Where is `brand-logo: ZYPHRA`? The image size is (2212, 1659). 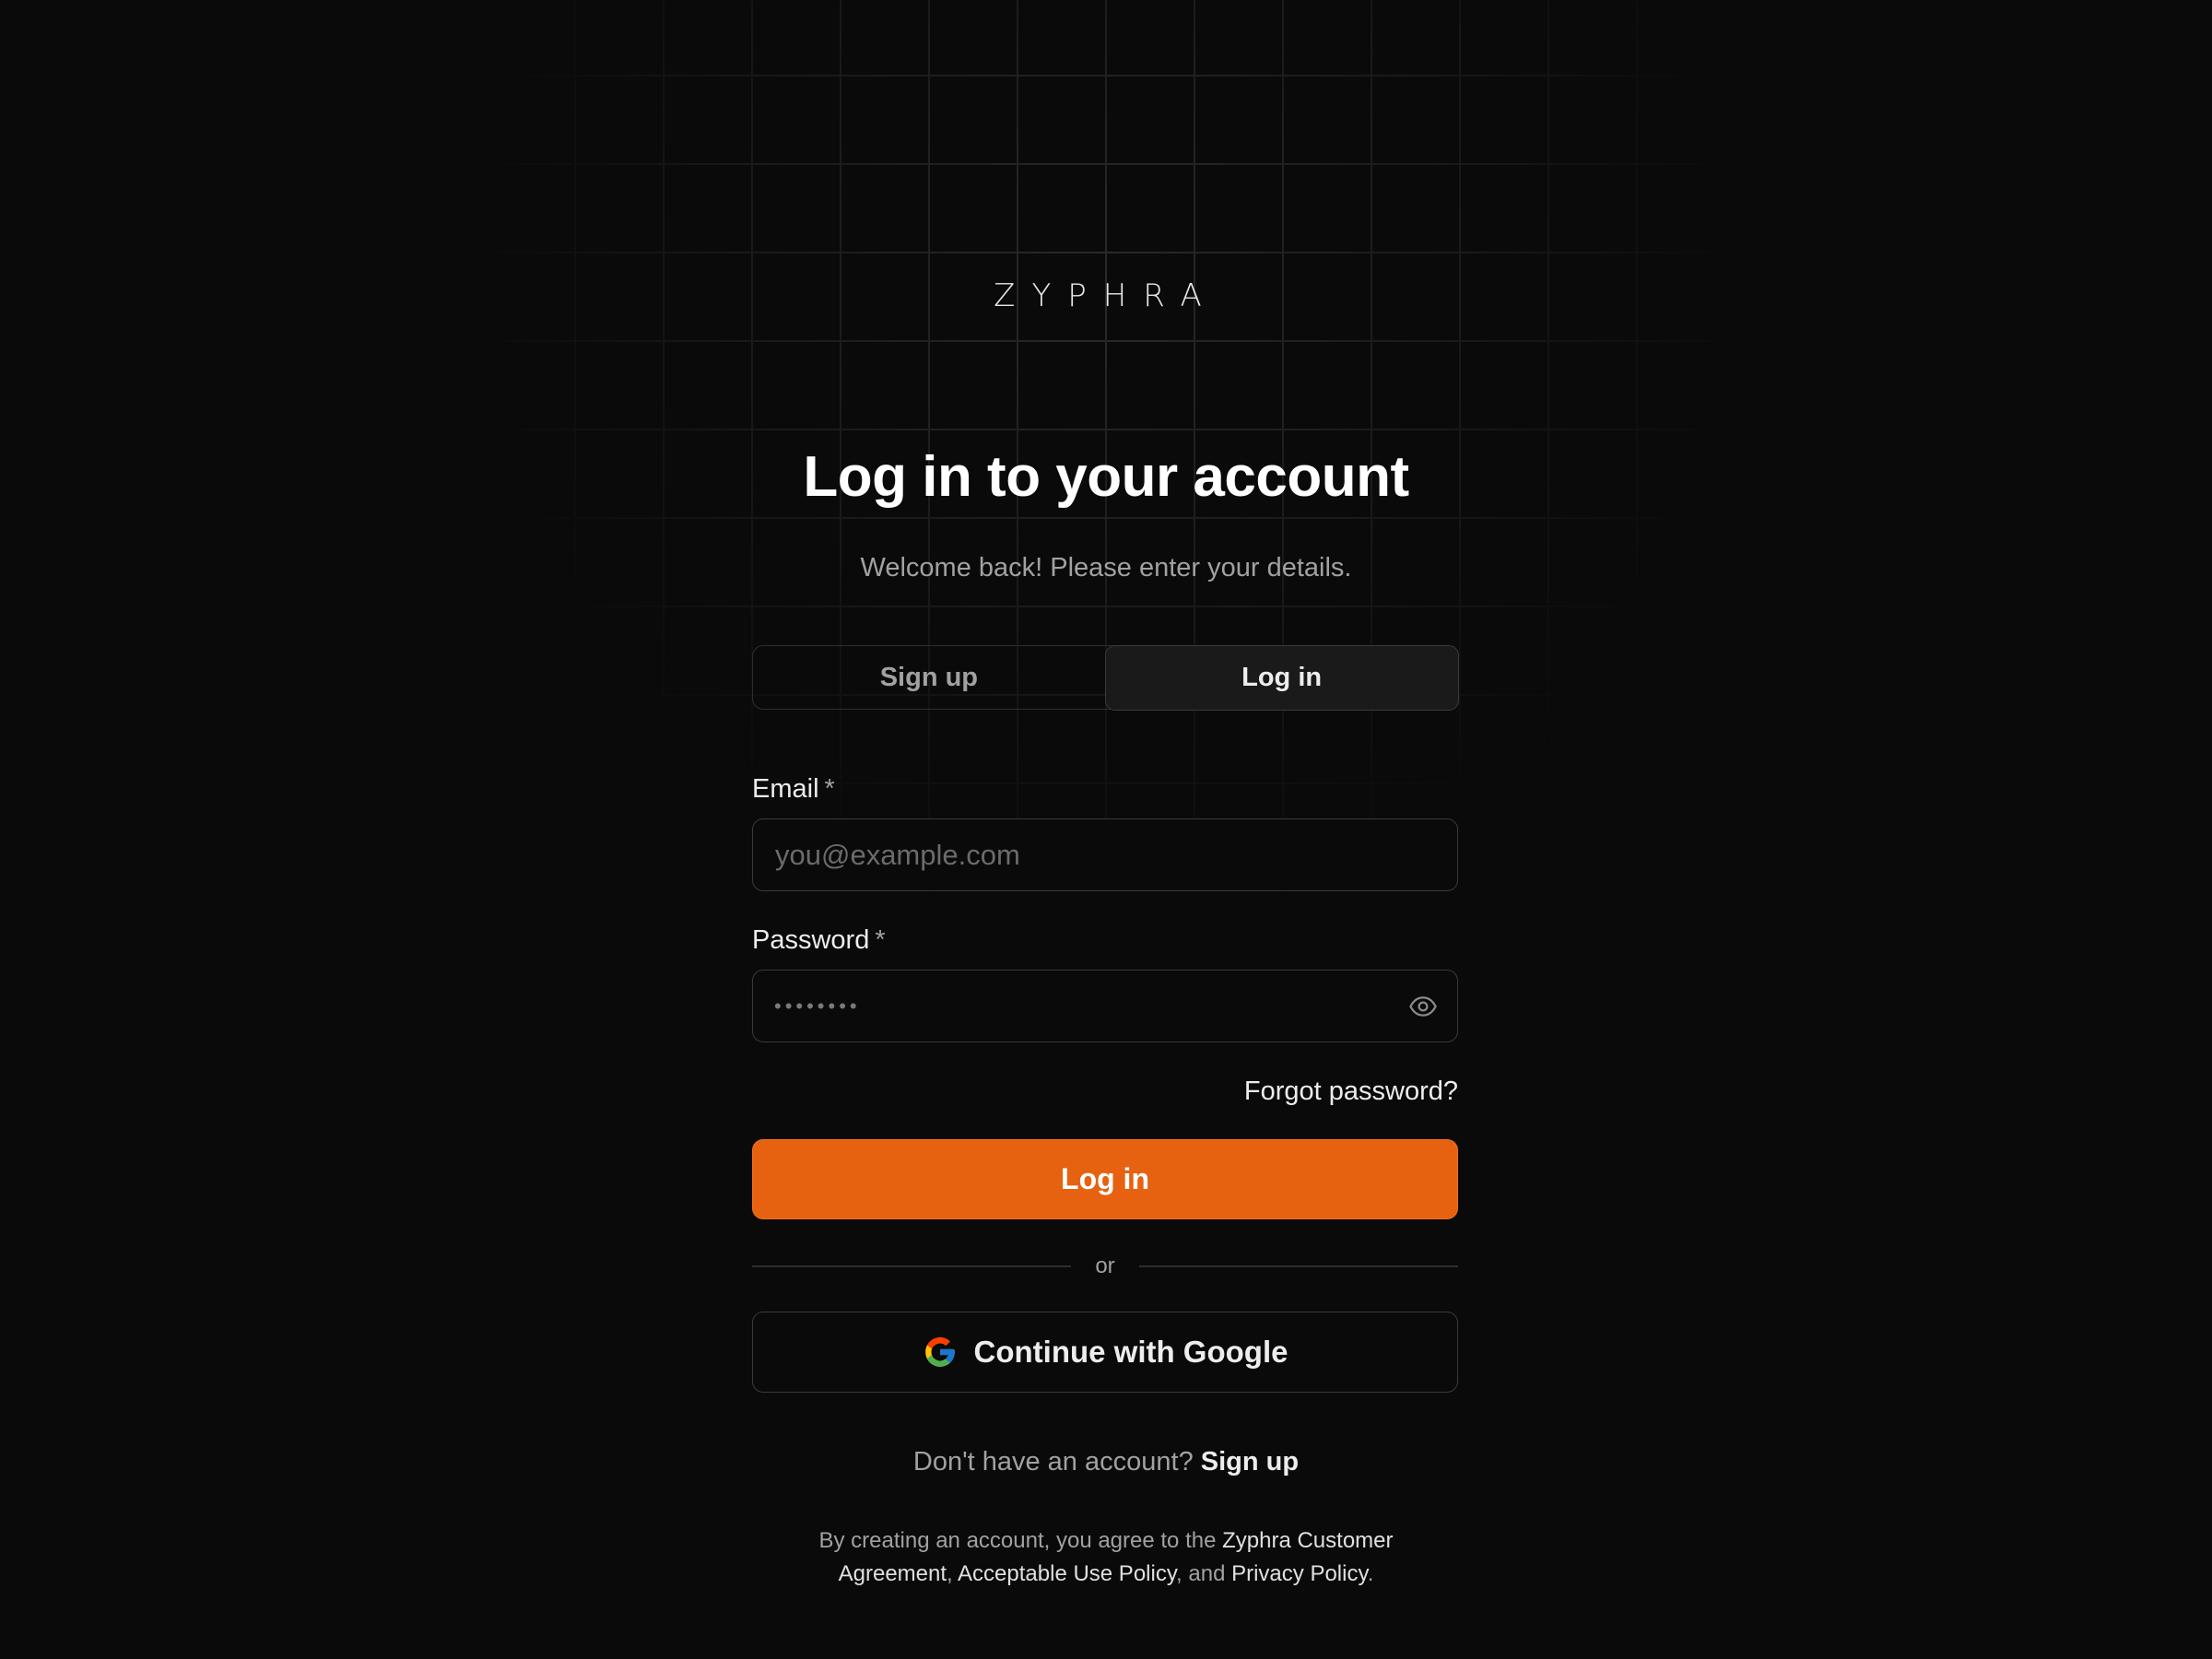 brand-logo: ZYPHRA is located at coordinates (1106, 294).